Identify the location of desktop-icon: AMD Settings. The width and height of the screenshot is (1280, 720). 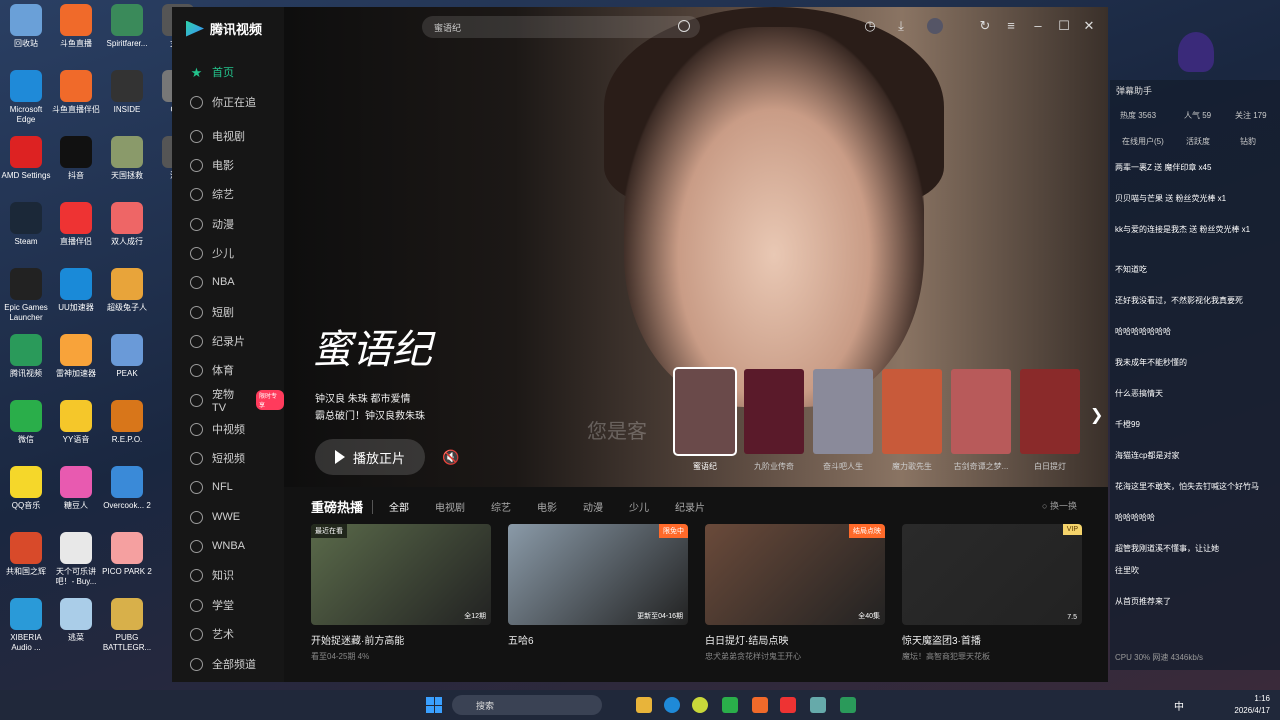
(26, 158).